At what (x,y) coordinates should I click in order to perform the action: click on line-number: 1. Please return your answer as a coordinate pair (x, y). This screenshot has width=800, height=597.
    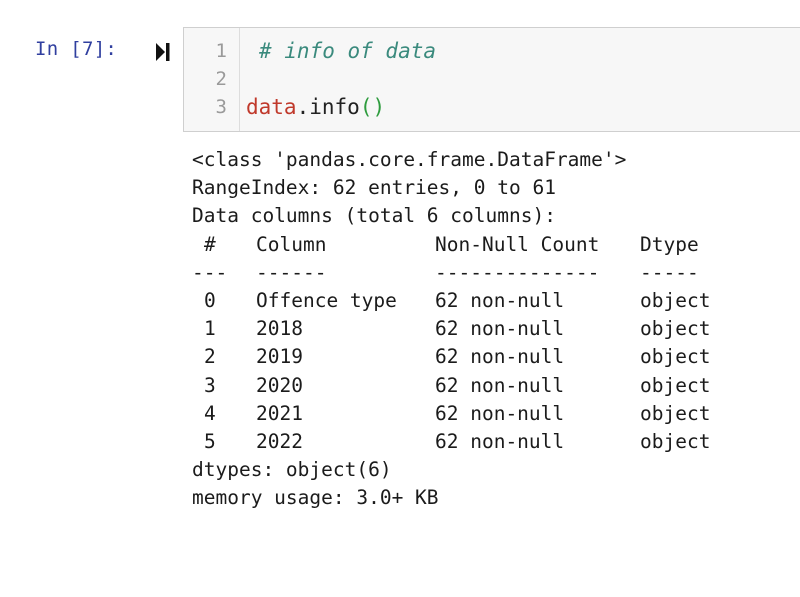
    Looking at the image, I should click on (221, 51).